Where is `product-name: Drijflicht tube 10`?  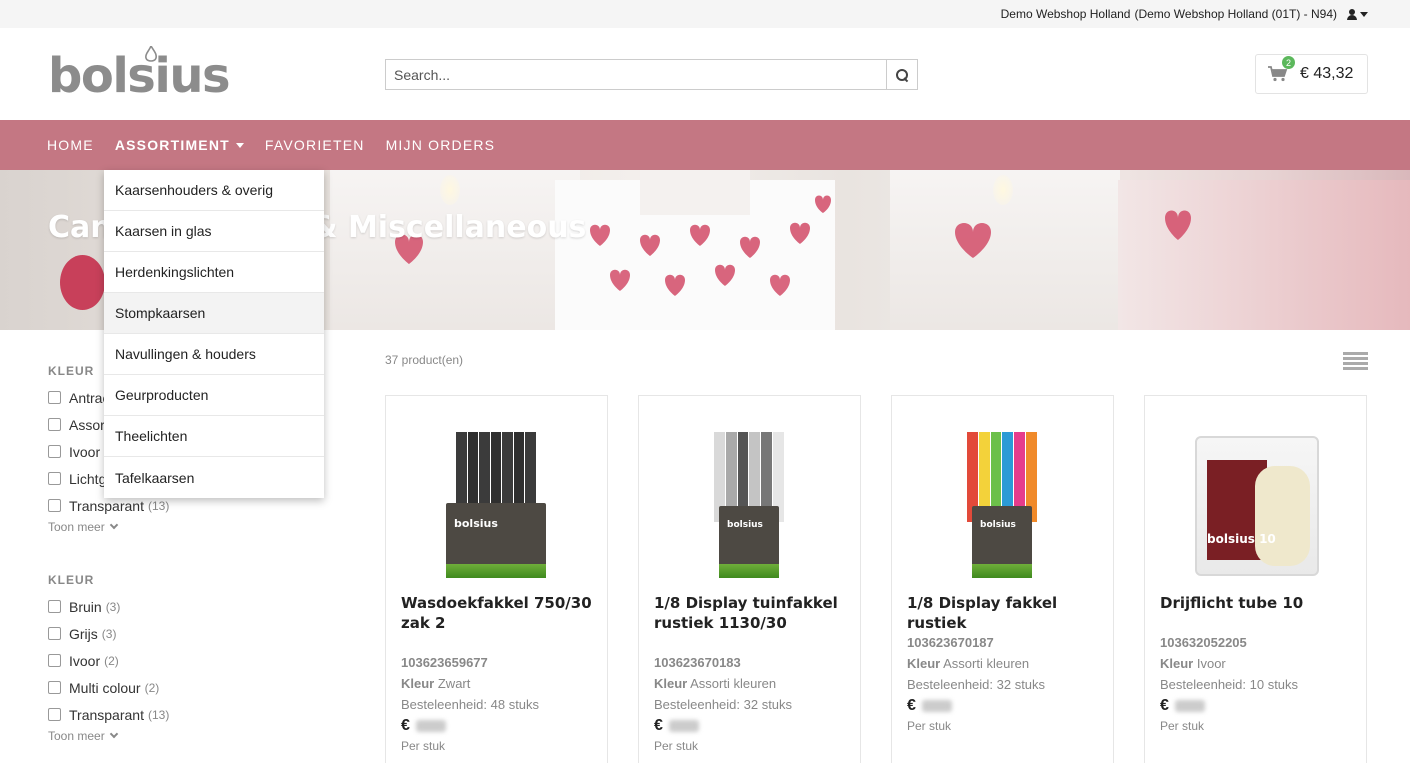 product-name: Drijflicht tube 10 is located at coordinates (1257, 603).